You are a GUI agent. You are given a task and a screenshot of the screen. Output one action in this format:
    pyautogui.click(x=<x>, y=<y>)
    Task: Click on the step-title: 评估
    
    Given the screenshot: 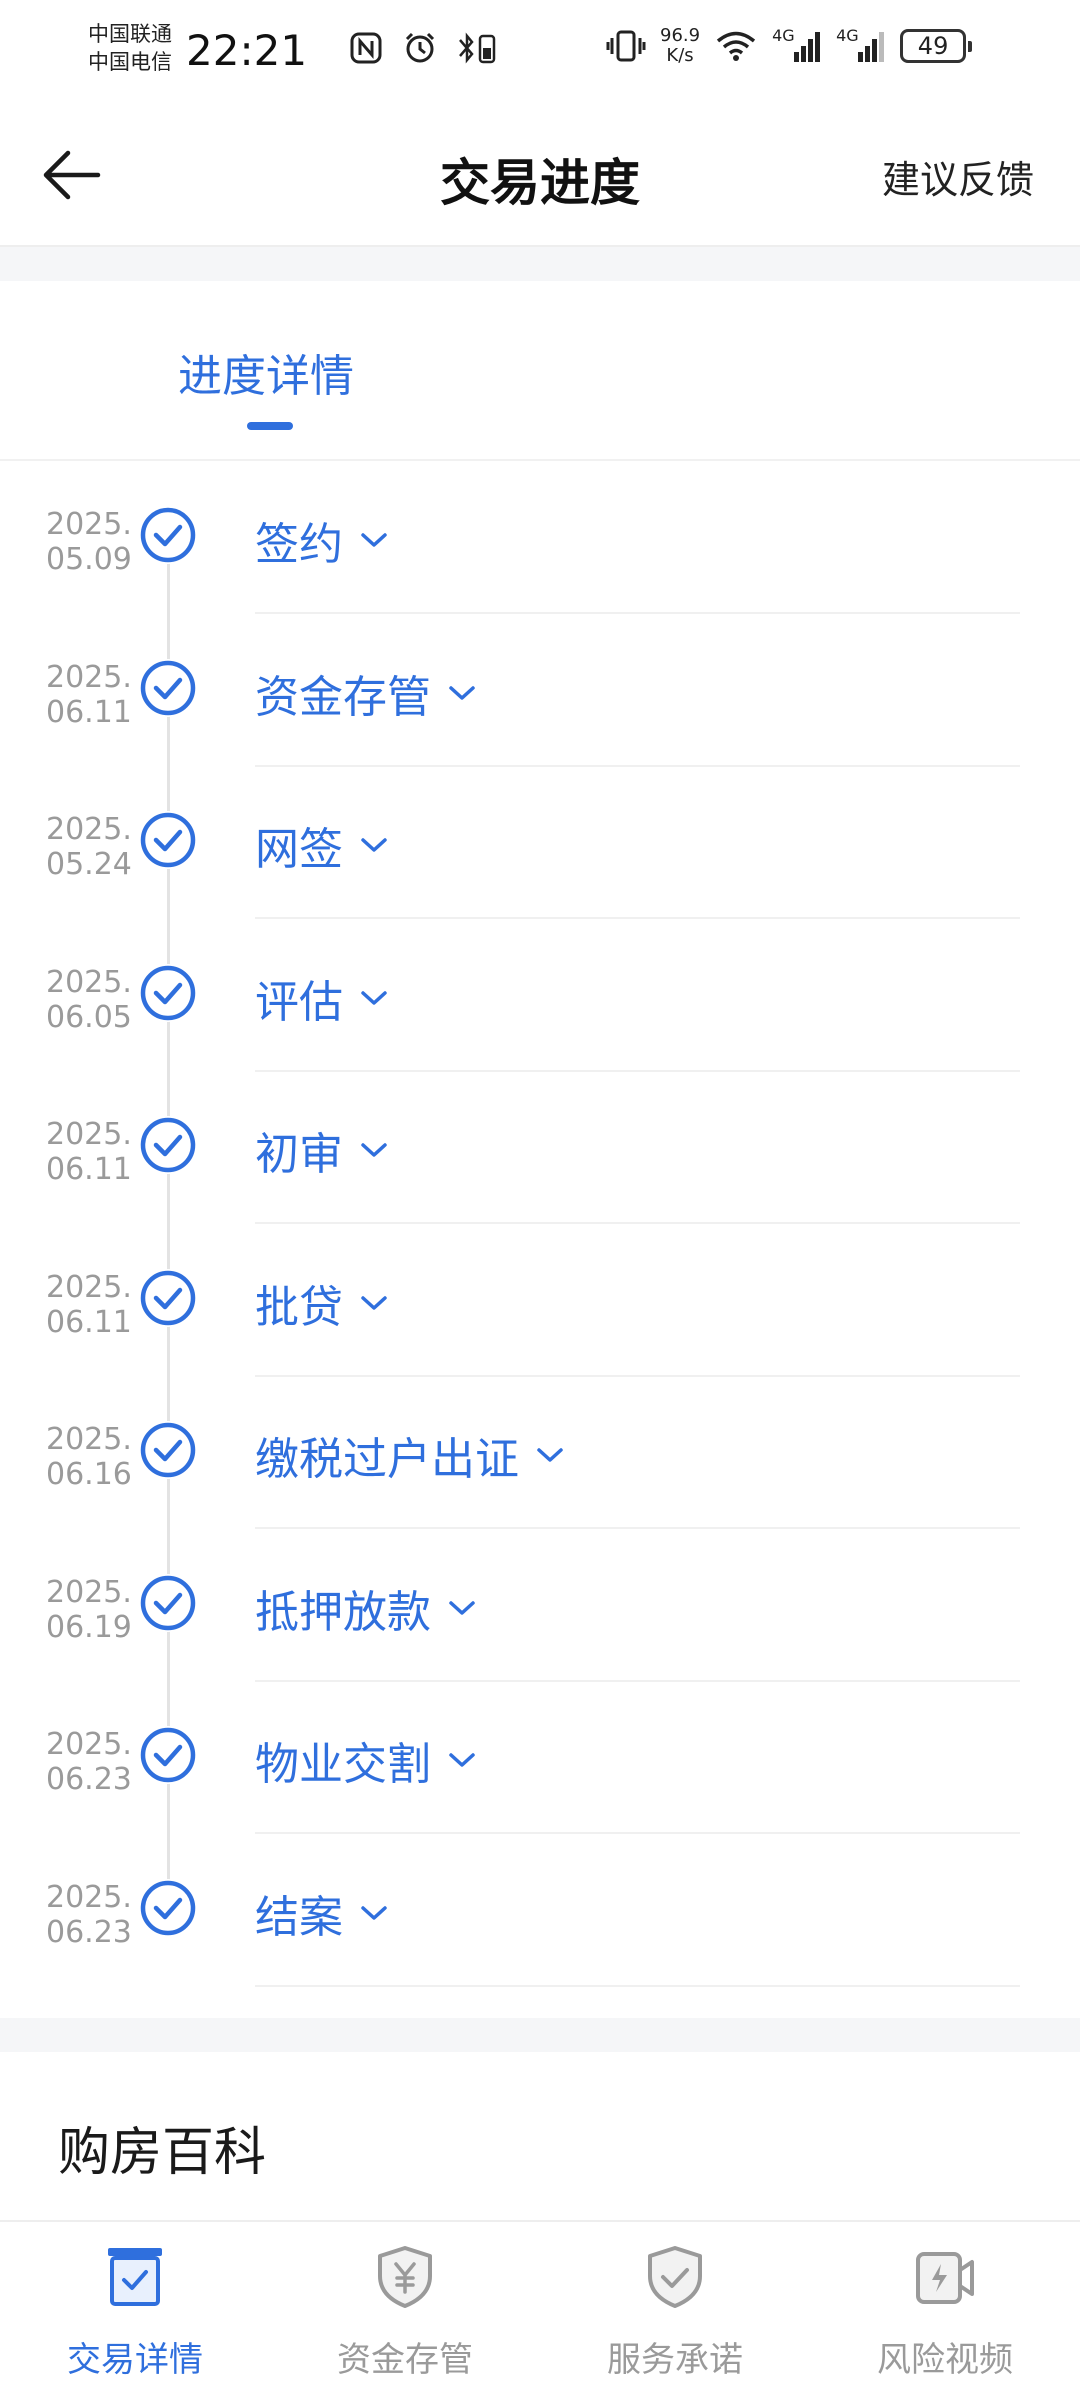 What is the action you would take?
    pyautogui.click(x=322, y=998)
    